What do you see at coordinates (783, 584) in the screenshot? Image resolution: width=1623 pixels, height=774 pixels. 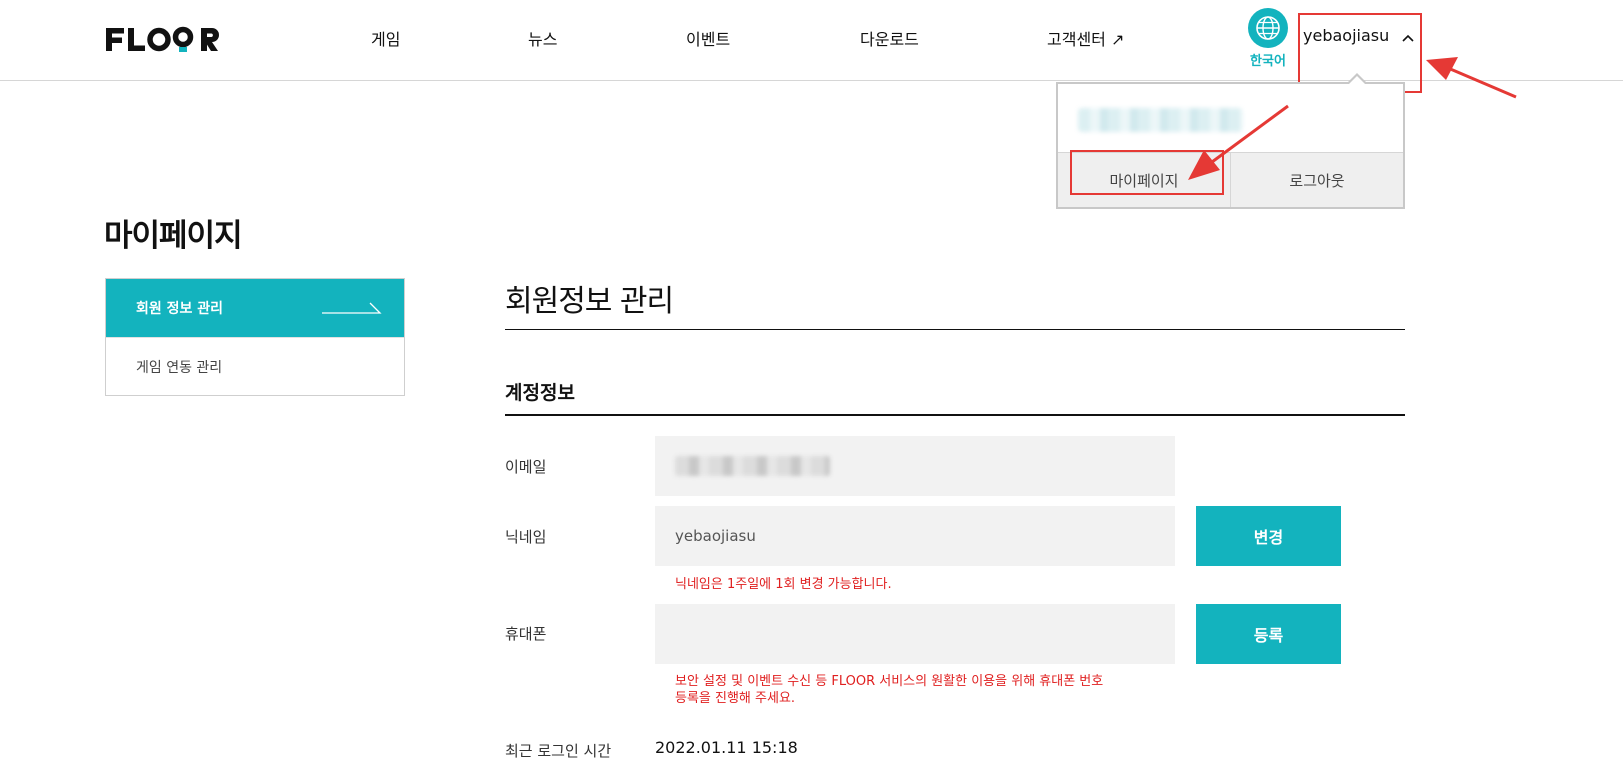 I see `nickname-note: 닉네임은 1주일에 1회 변경 가능합니다.` at bounding box center [783, 584].